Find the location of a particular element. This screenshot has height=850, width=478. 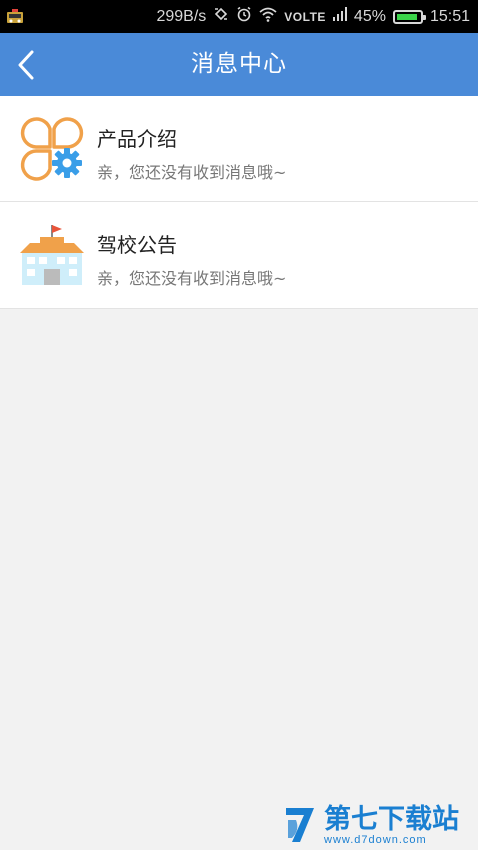

signal-icon is located at coordinates (339, 16).